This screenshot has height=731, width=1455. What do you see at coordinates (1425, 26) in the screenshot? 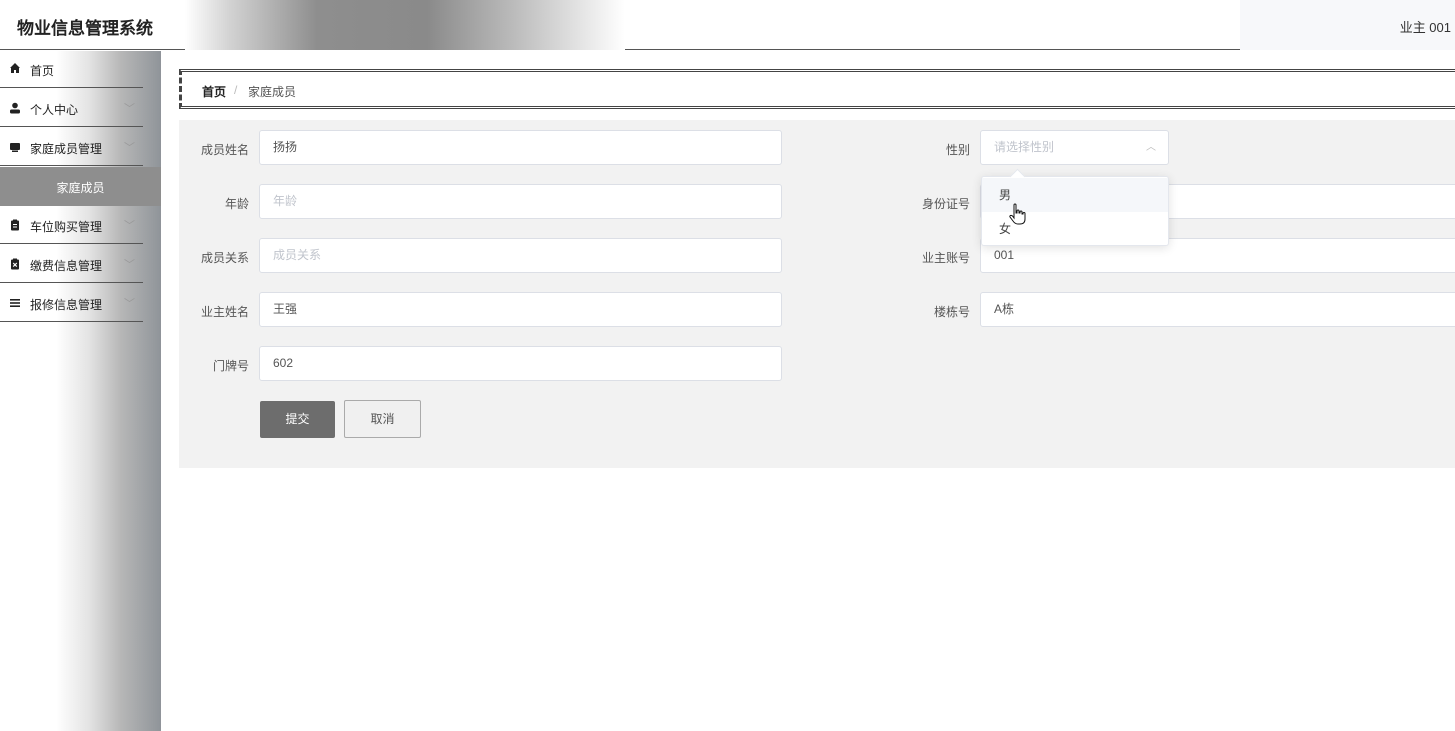
I see `current-user: 业主 001` at bounding box center [1425, 26].